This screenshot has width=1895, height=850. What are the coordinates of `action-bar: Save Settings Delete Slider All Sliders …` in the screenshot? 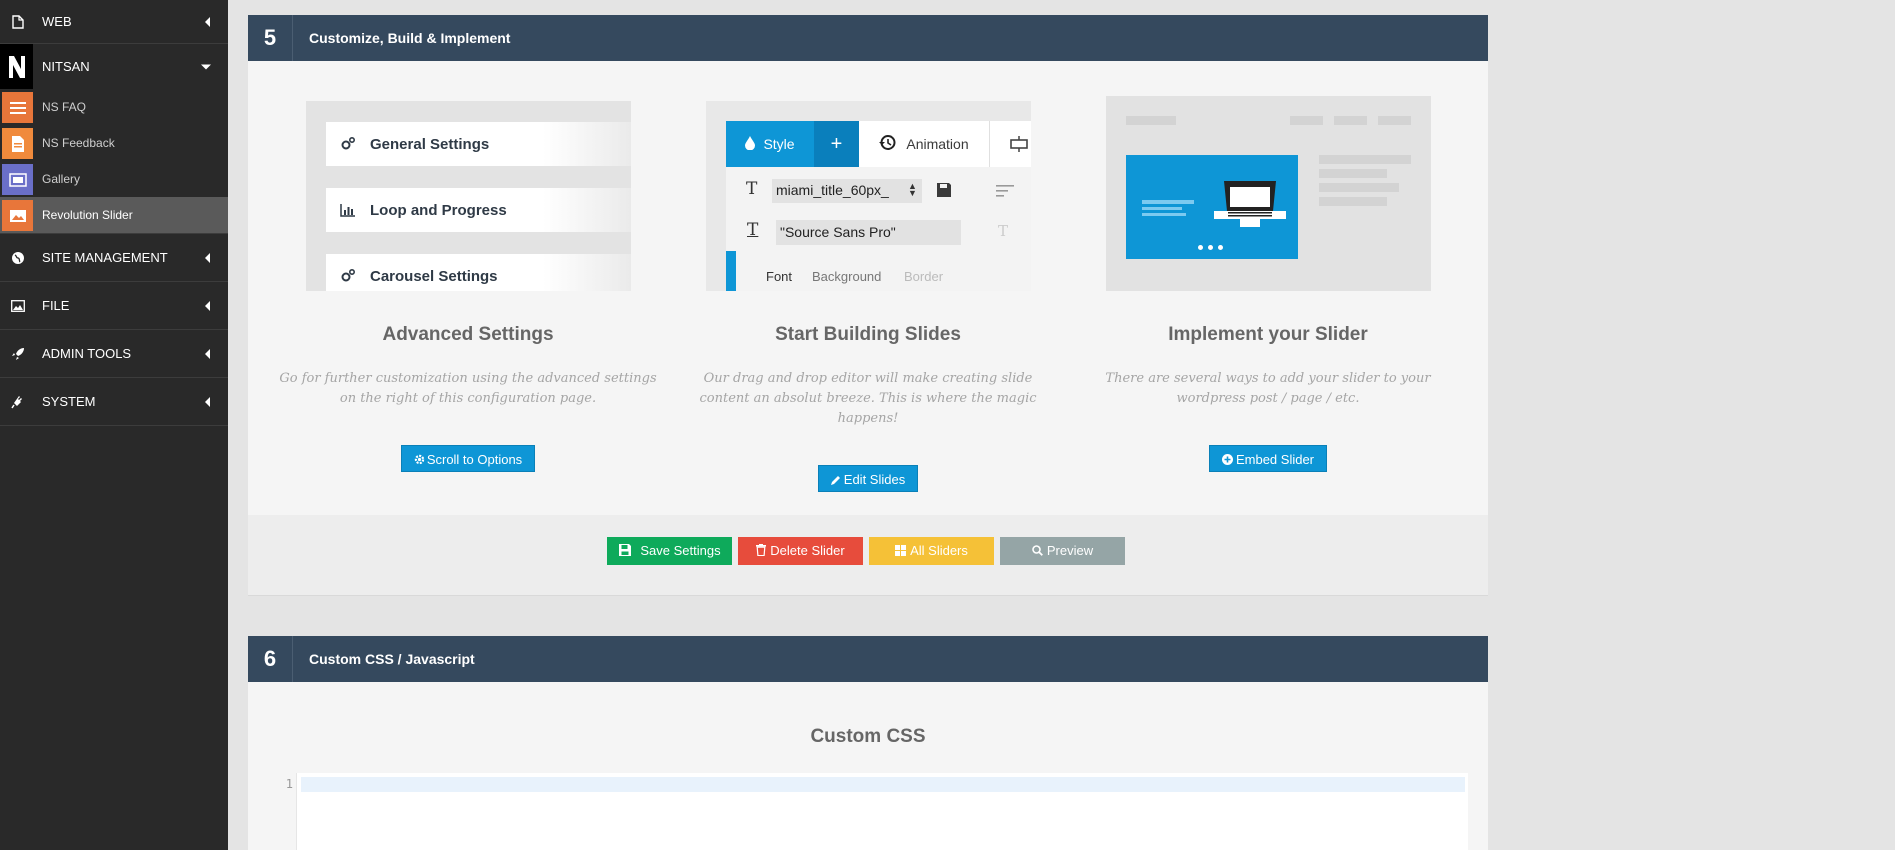 It's located at (868, 555).